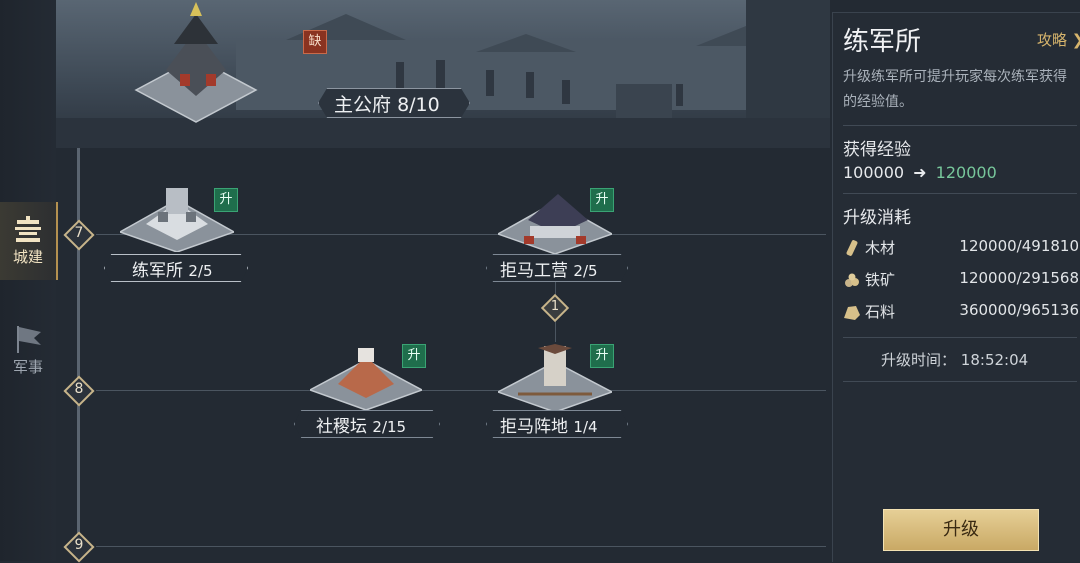 The width and height of the screenshot is (1080, 563). I want to click on guide-label: 攻略, so click(1052, 40).